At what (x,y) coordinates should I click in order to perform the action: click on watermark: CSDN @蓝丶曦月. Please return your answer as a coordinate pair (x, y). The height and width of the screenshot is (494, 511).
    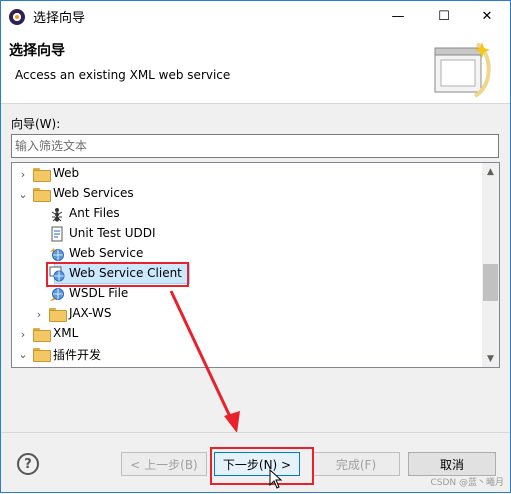
    Looking at the image, I should click on (467, 483).